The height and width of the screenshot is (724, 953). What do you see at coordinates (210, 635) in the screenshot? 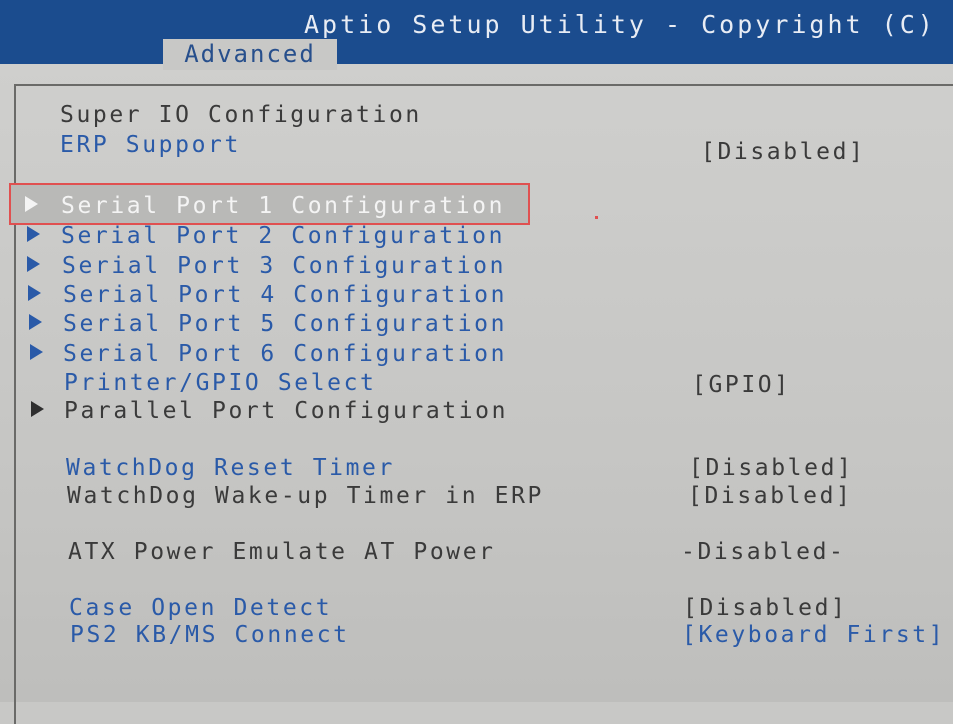
I see `ps2-connect-label: PS2 KB/MS Connect` at bounding box center [210, 635].